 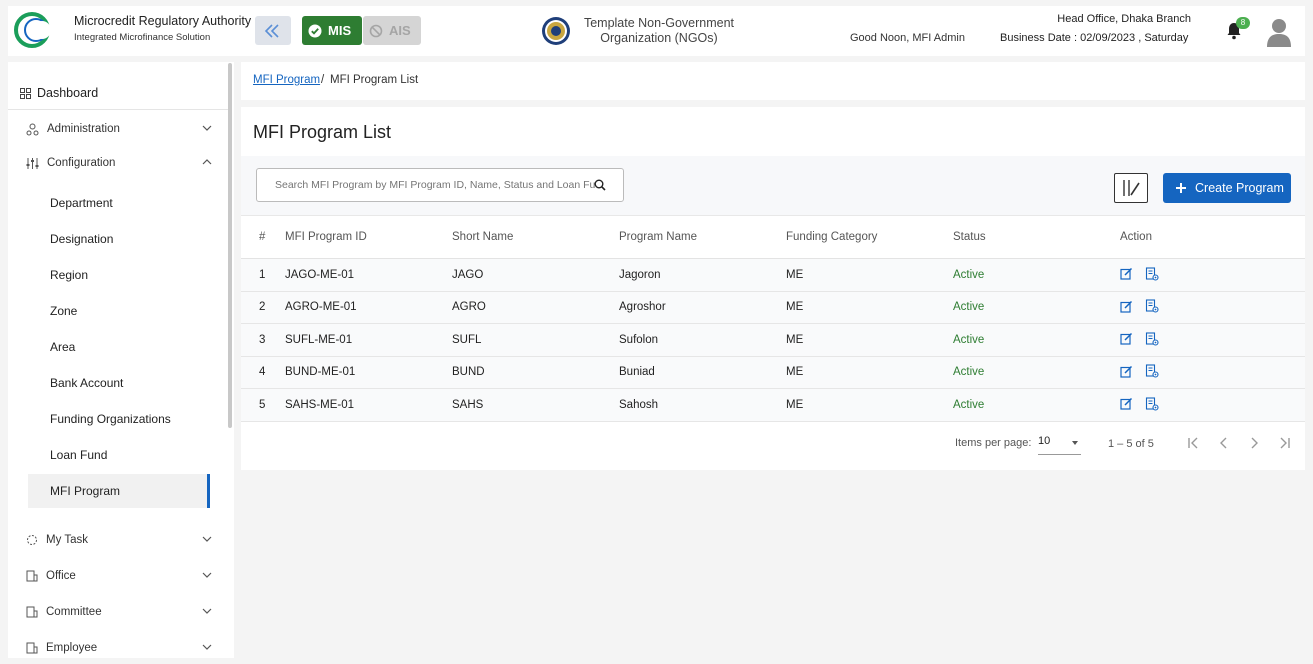 I want to click on row-short-name: SAHS, so click(x=535, y=405).